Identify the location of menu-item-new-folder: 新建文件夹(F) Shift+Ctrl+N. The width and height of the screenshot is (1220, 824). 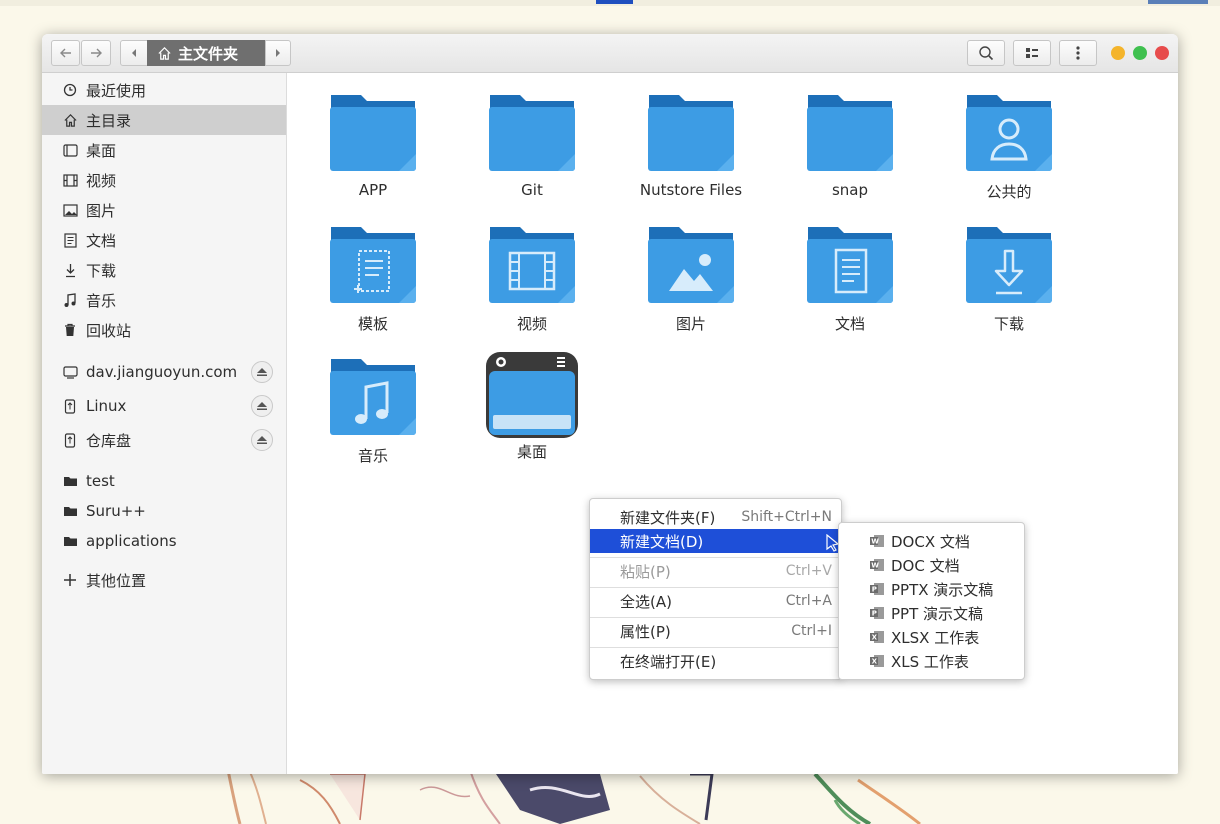
(715, 517).